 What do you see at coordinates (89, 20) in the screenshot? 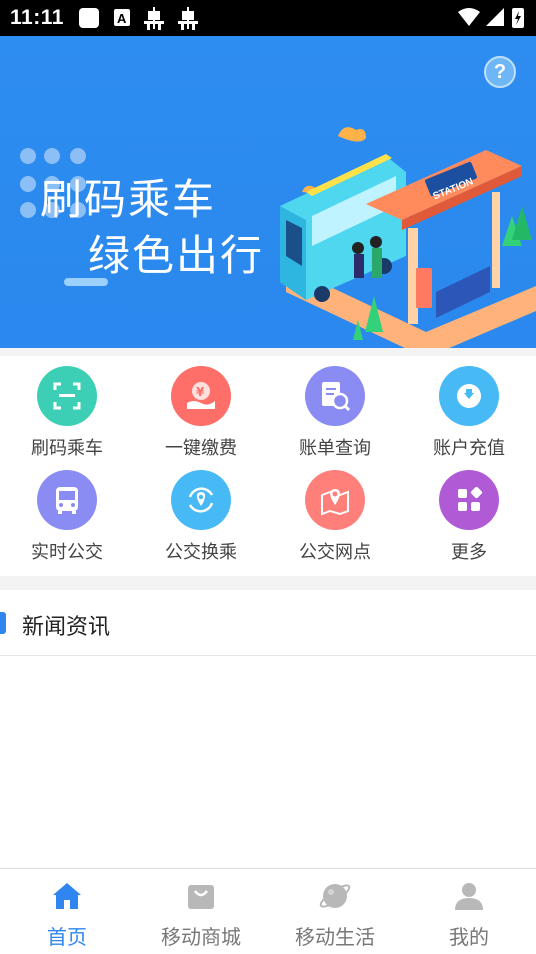
I see `notification-square-icon` at bounding box center [89, 20].